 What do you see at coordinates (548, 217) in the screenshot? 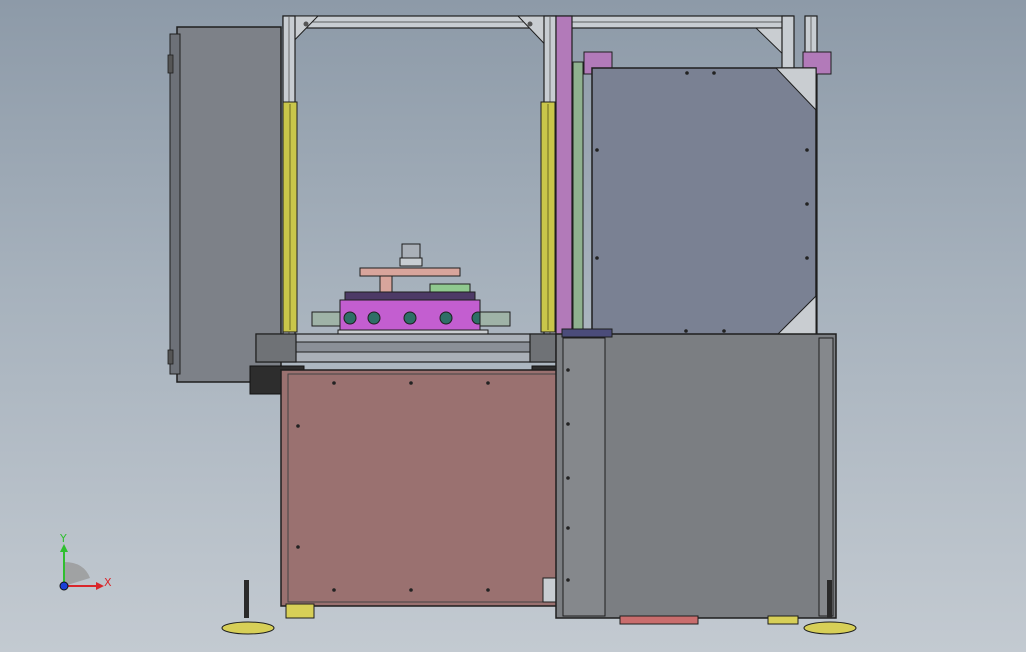
I see `gas-spring-right` at bounding box center [548, 217].